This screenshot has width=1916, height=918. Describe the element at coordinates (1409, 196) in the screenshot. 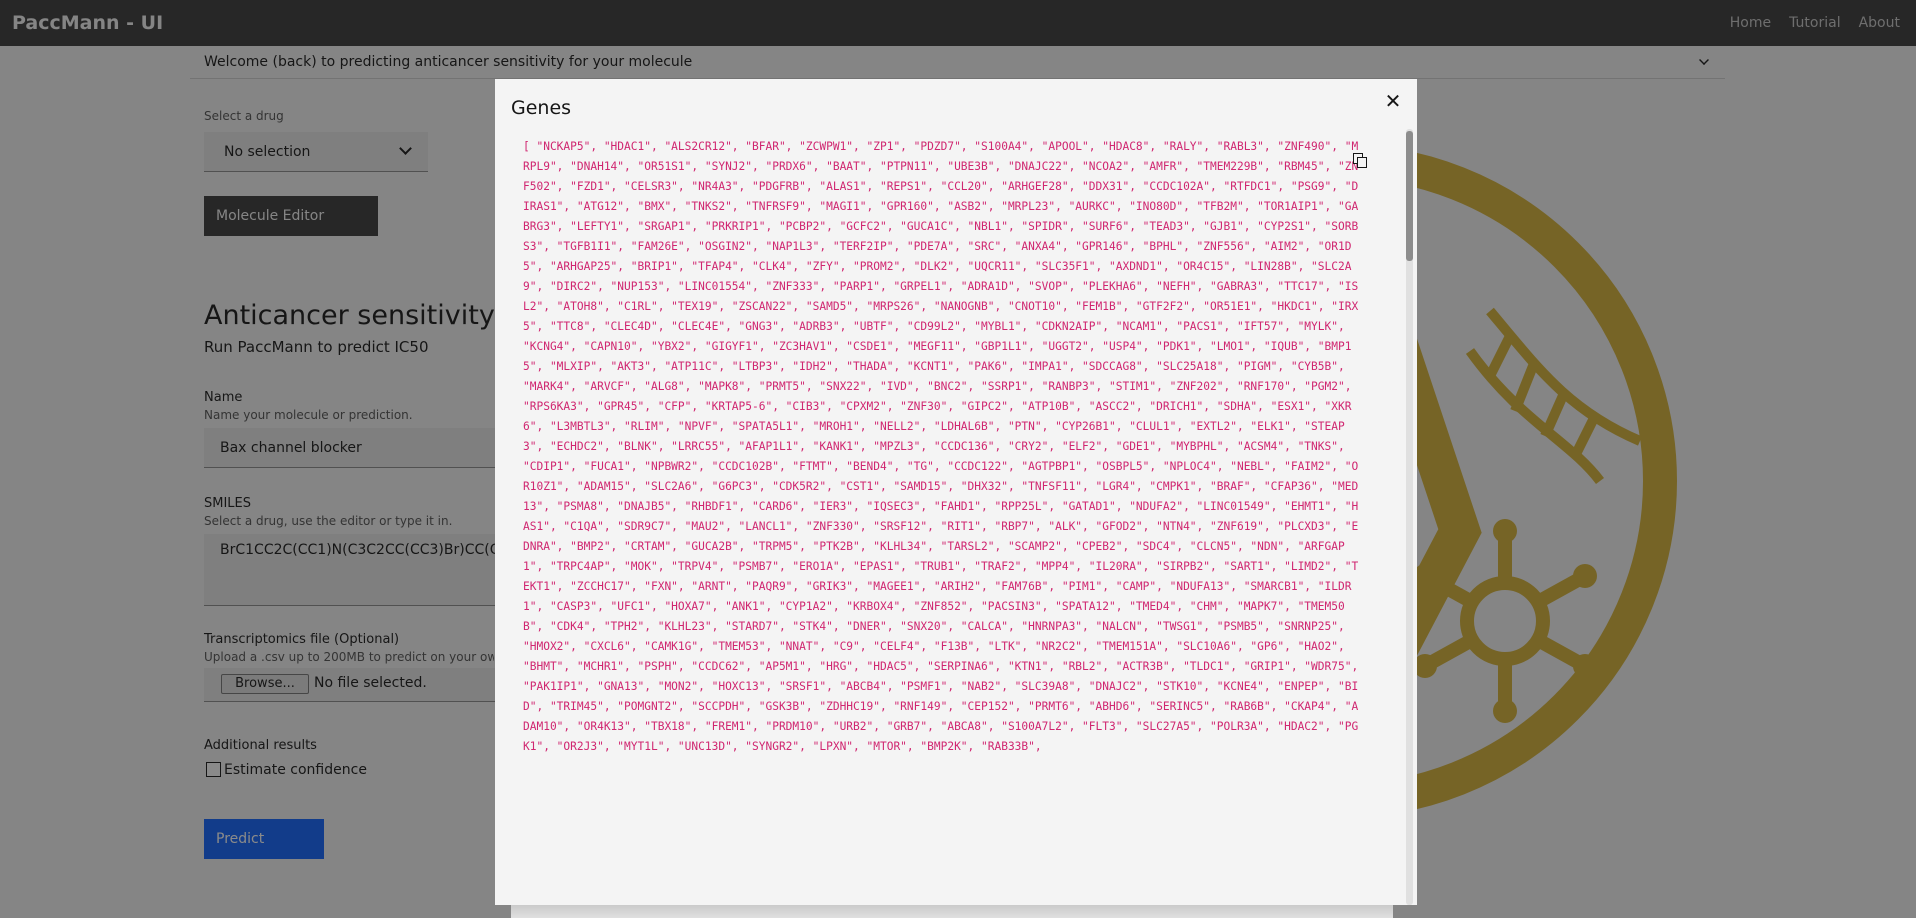

I see `modal-scrollbar-thumb` at that location.